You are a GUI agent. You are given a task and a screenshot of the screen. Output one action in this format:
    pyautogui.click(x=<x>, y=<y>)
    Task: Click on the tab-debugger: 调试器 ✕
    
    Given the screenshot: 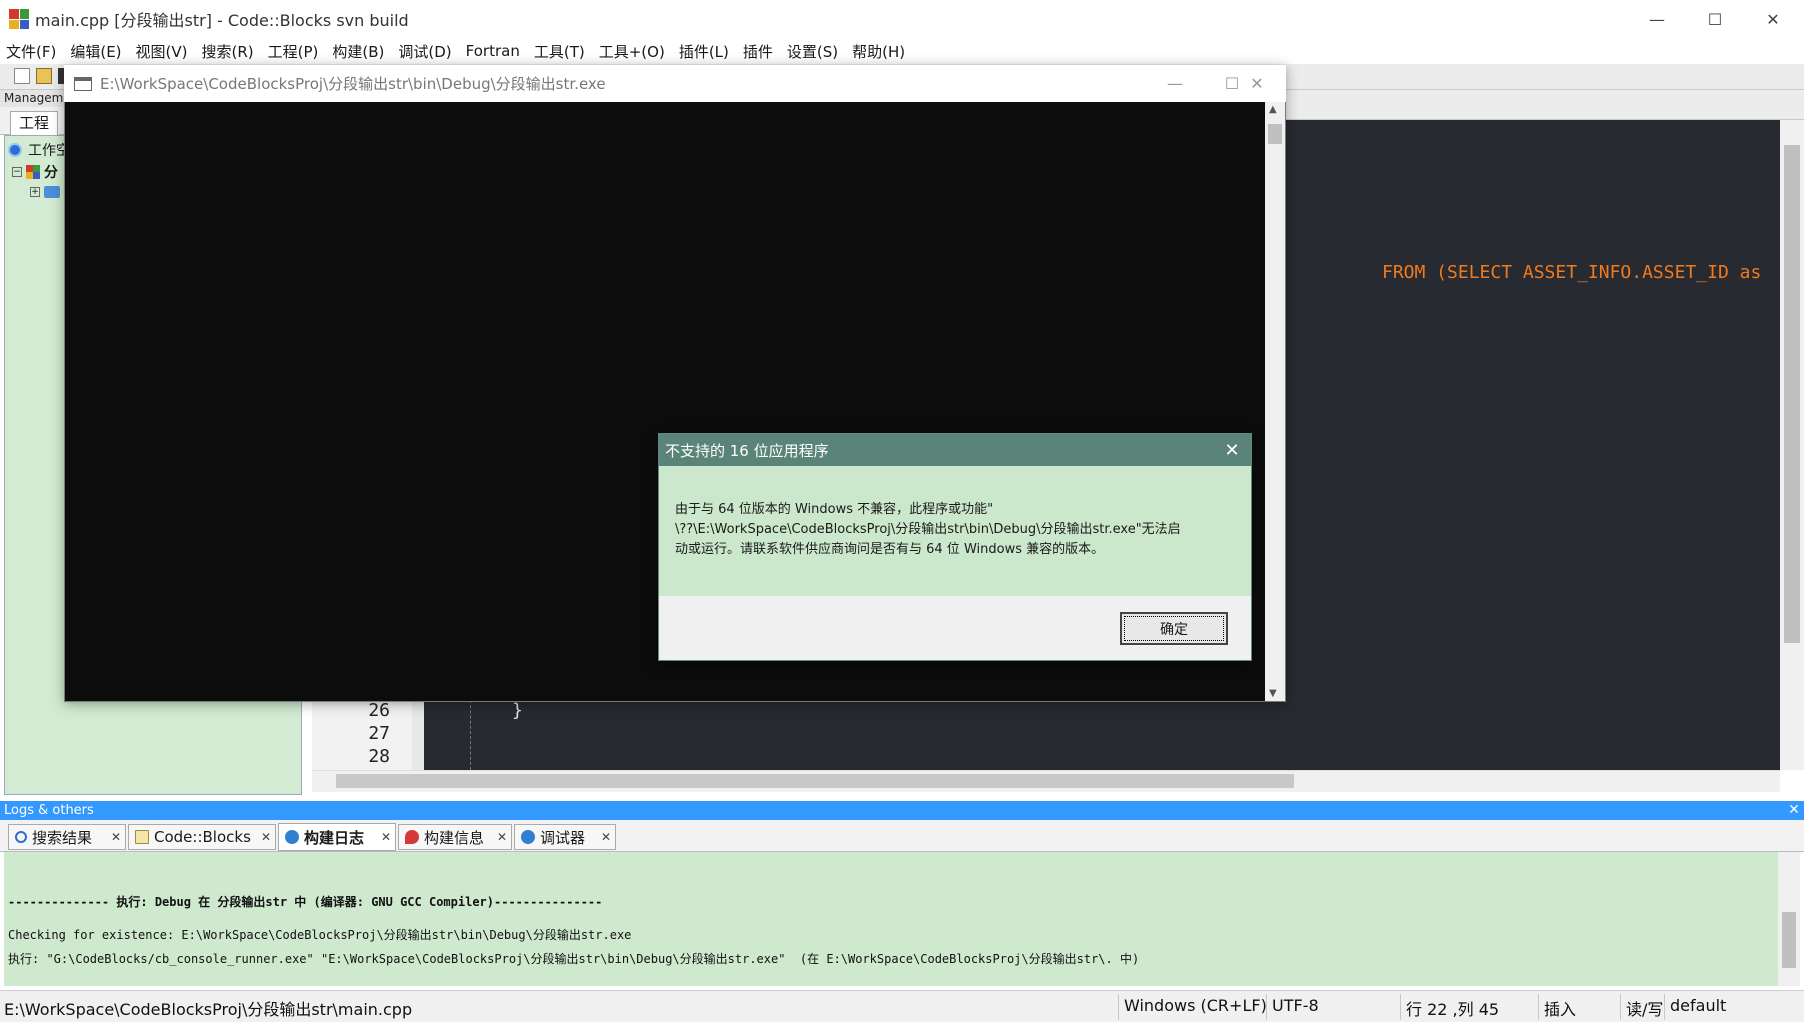 What is the action you would take?
    pyautogui.click(x=565, y=837)
    